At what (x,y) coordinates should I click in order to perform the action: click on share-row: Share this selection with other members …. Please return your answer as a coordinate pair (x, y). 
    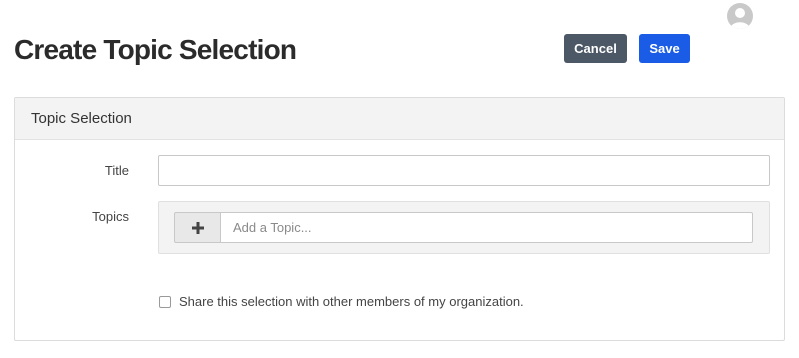
    Looking at the image, I should click on (341, 301).